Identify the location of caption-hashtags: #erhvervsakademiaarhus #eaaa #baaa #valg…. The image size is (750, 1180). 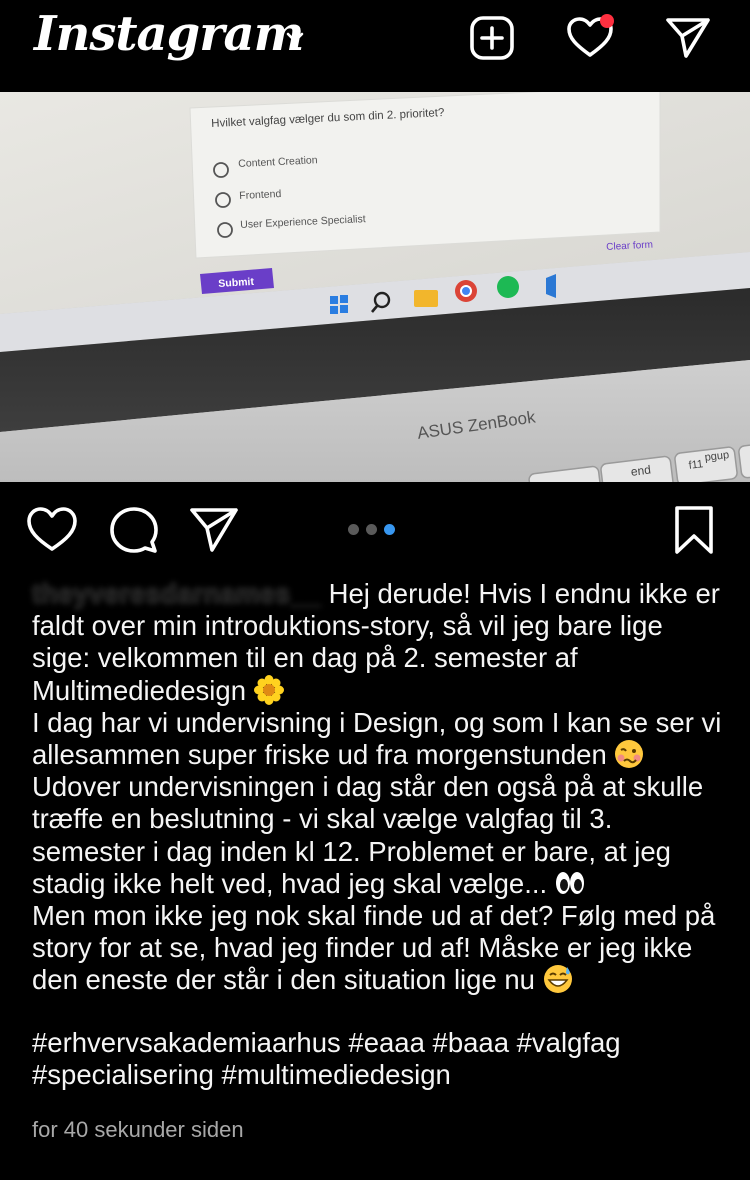
(378, 1059).